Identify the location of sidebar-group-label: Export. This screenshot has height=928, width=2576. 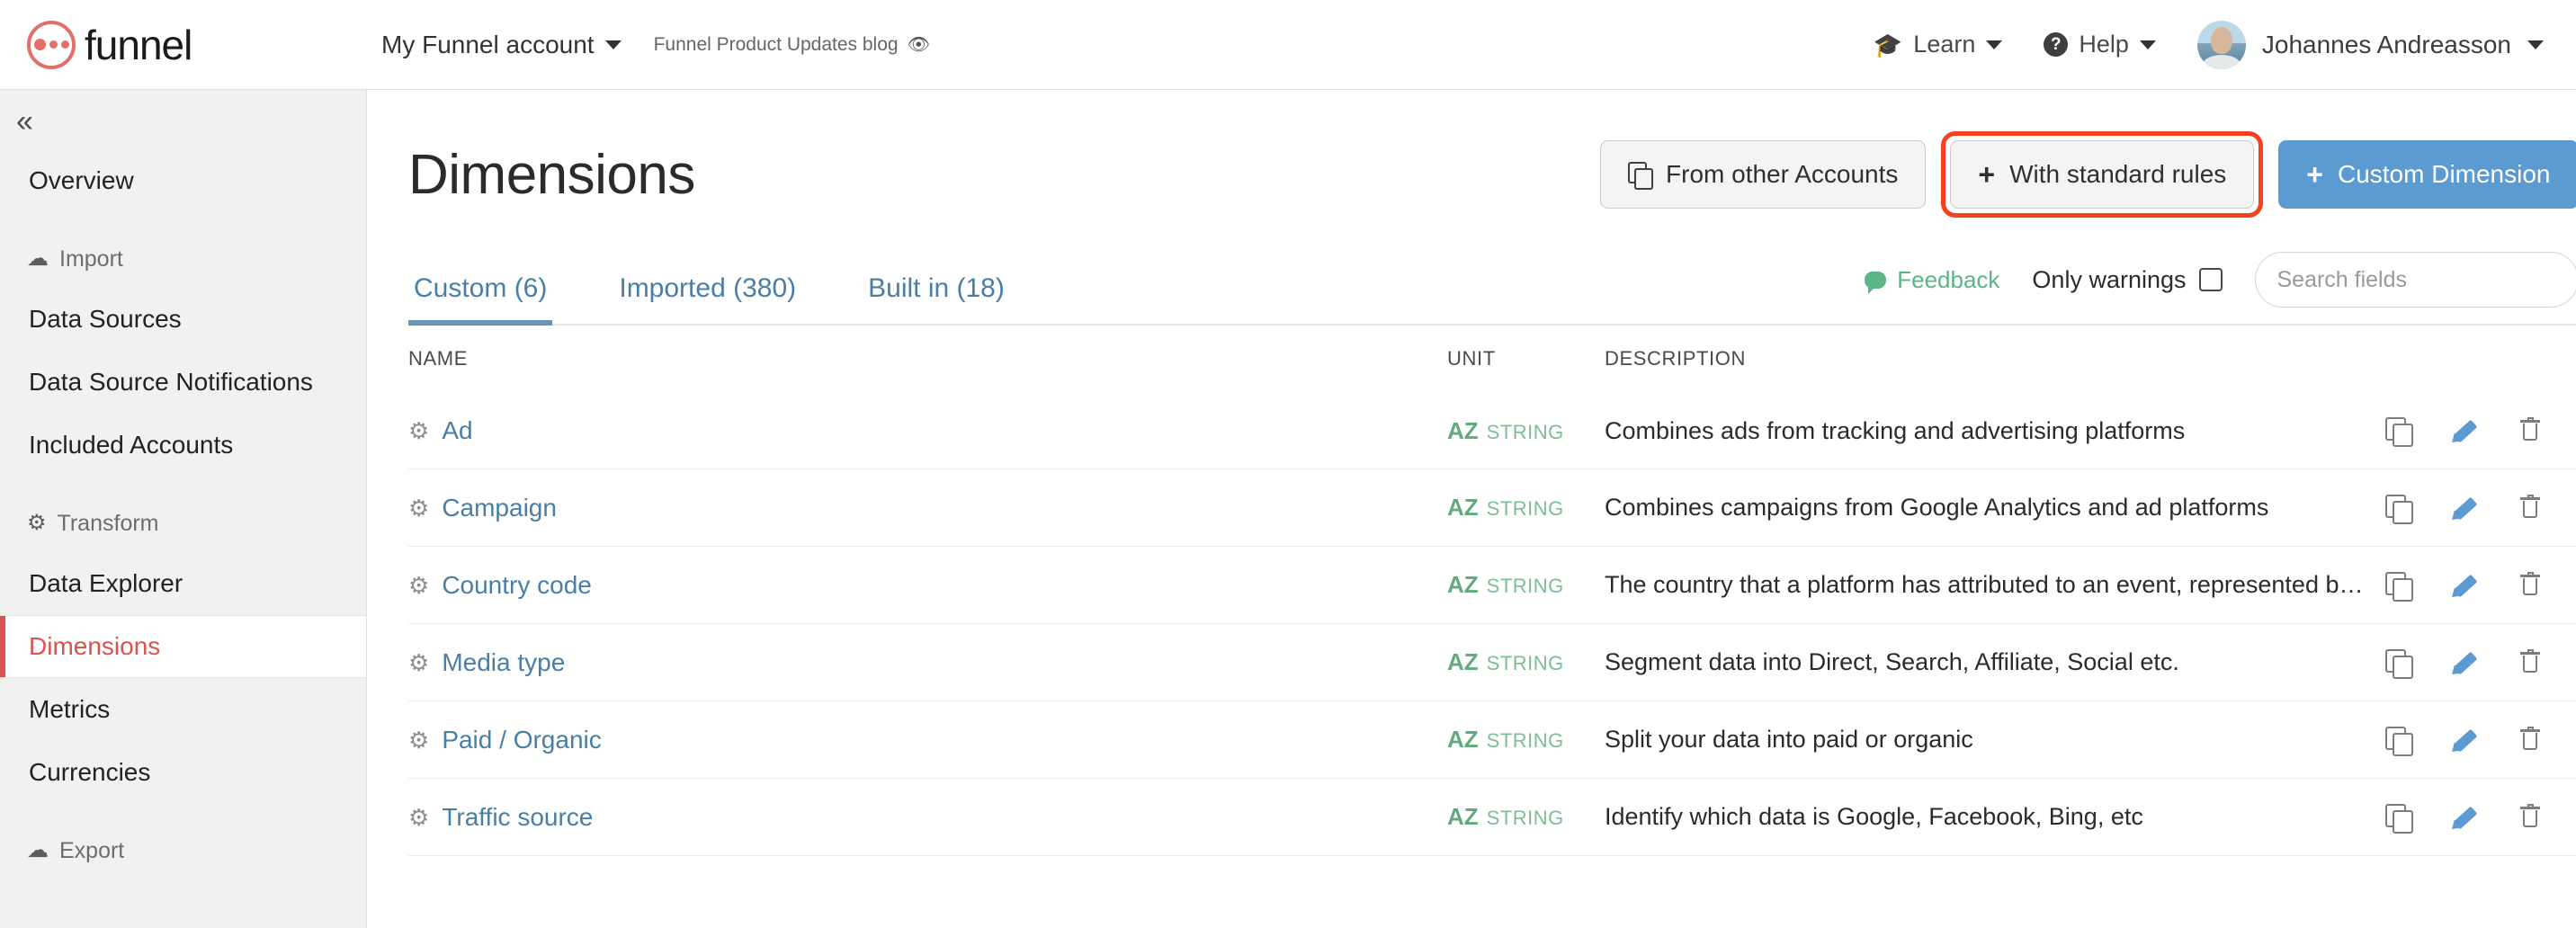
(92, 850).